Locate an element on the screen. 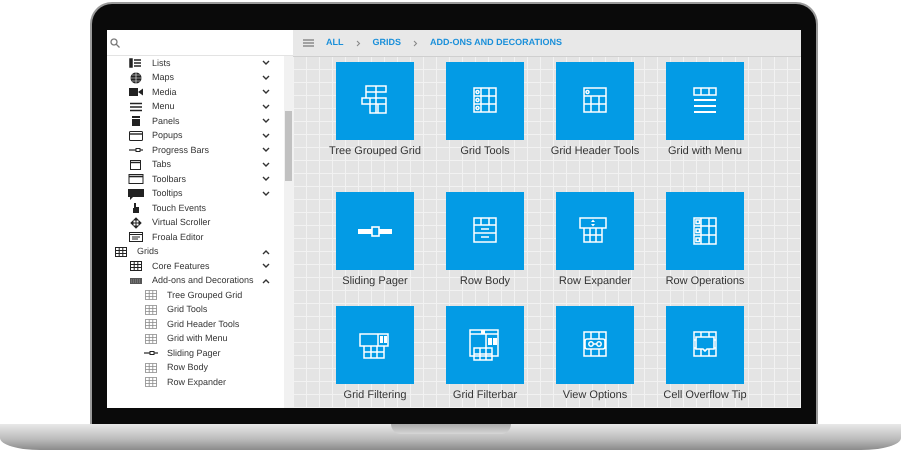  tree-item-label: Popups is located at coordinates (168, 135).